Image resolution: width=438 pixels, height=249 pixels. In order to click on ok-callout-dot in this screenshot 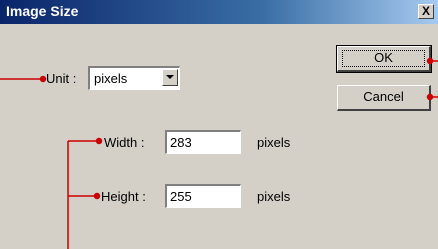, I will do `click(430, 61)`.